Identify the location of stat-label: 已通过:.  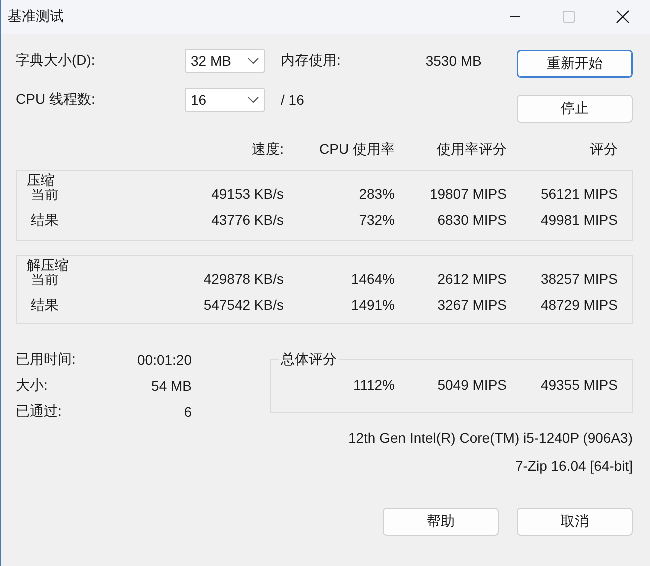
(39, 412).